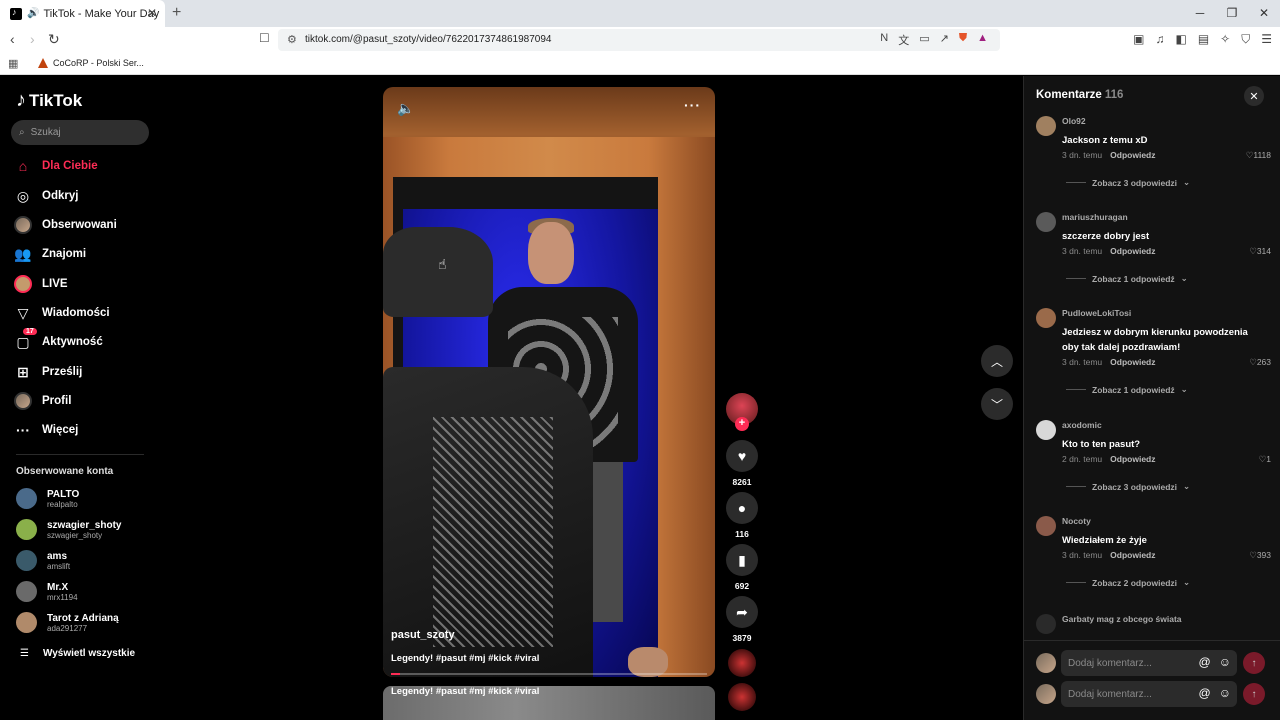  What do you see at coordinates (1082, 425) in the screenshot?
I see `comment-username: axodomic` at bounding box center [1082, 425].